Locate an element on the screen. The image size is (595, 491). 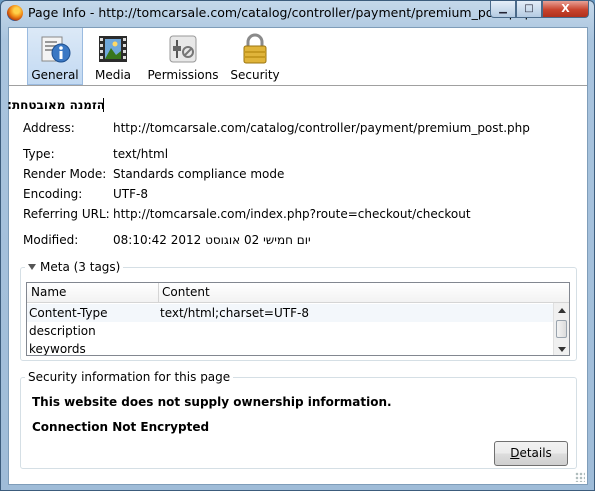
meta-scrollbar is located at coordinates (561, 329).